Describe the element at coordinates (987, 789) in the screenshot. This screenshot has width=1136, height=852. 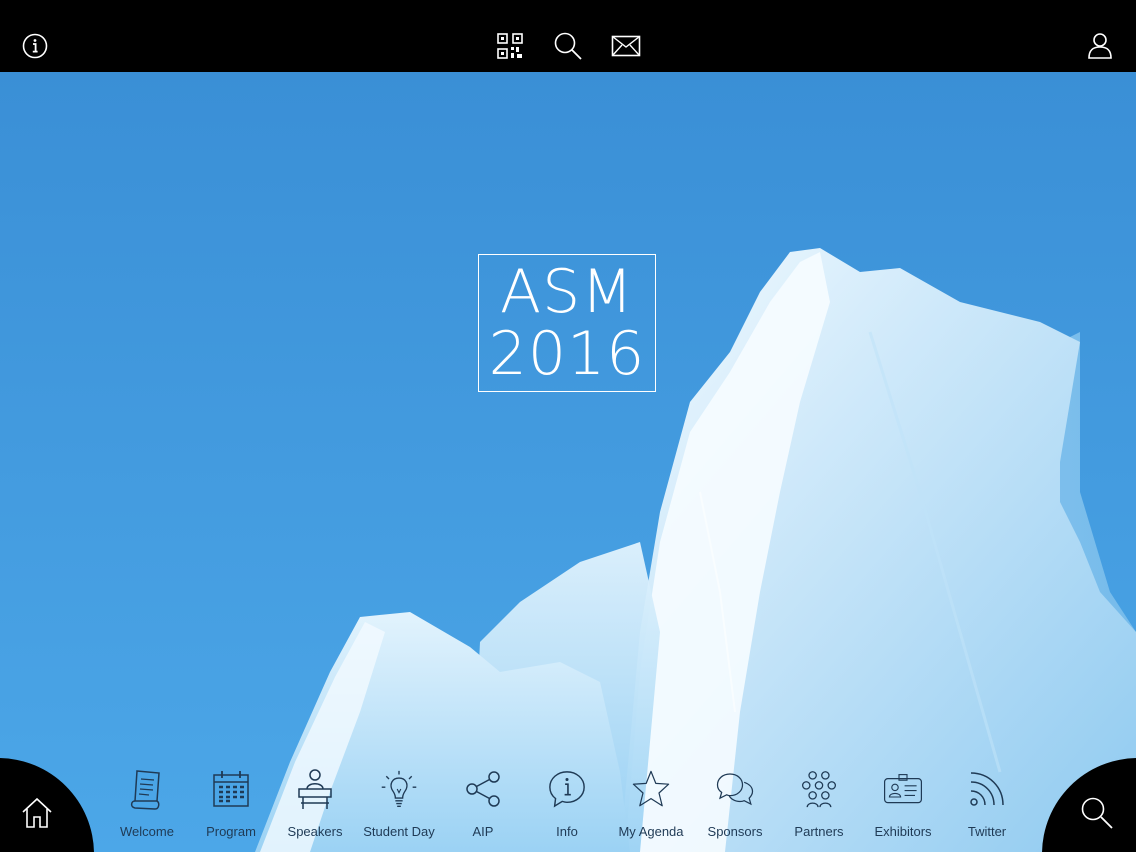
I see `rss-feed-icon` at that location.